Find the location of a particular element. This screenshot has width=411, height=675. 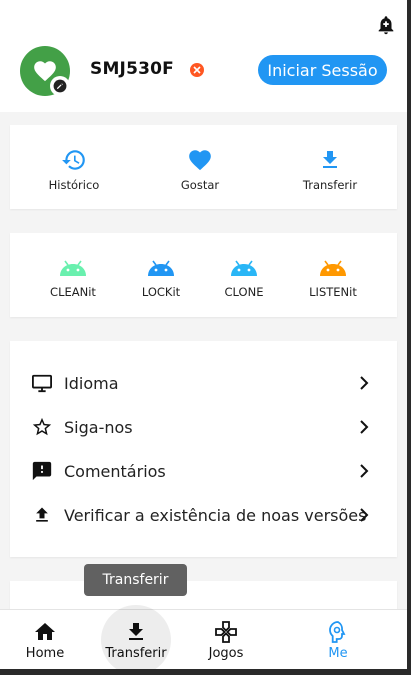

nav-item-games: Jogos is located at coordinates (226, 639).